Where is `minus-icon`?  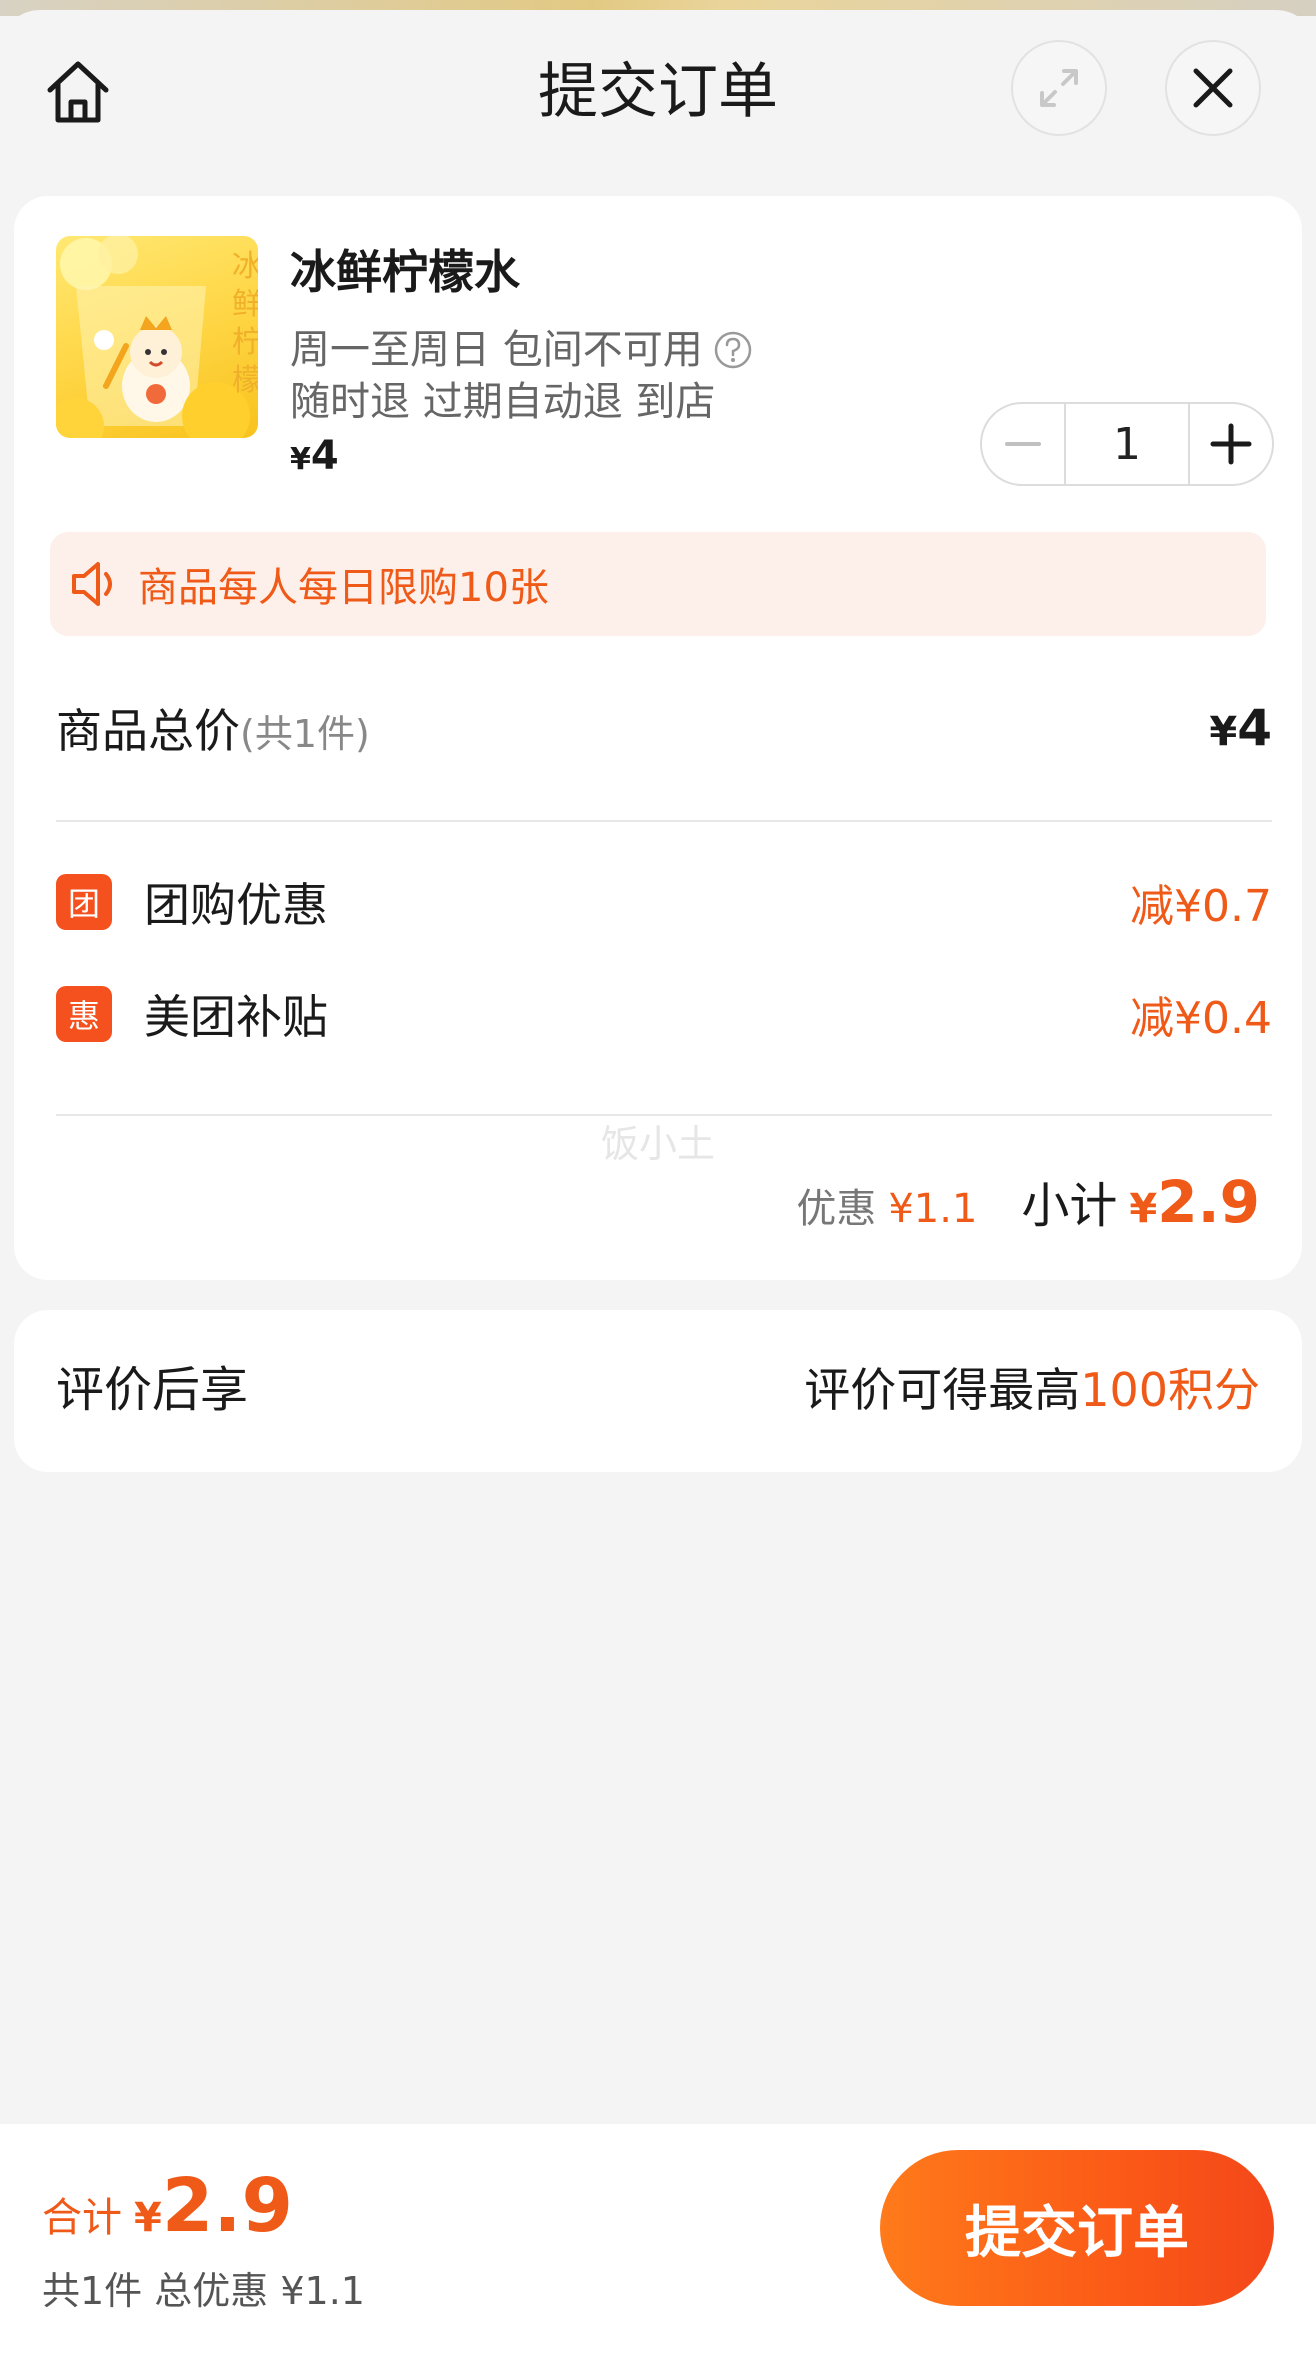 minus-icon is located at coordinates (1023, 444).